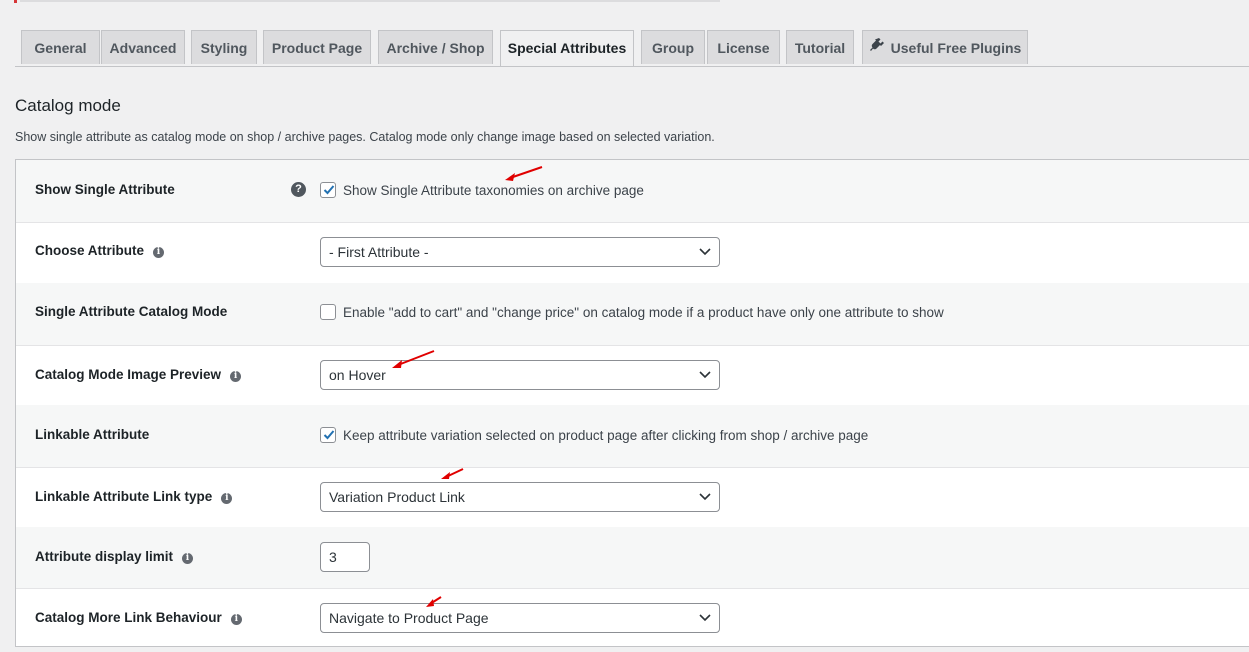 The image size is (1249, 652). What do you see at coordinates (89, 250) in the screenshot?
I see `setting-label-text: Choose Attribute` at bounding box center [89, 250].